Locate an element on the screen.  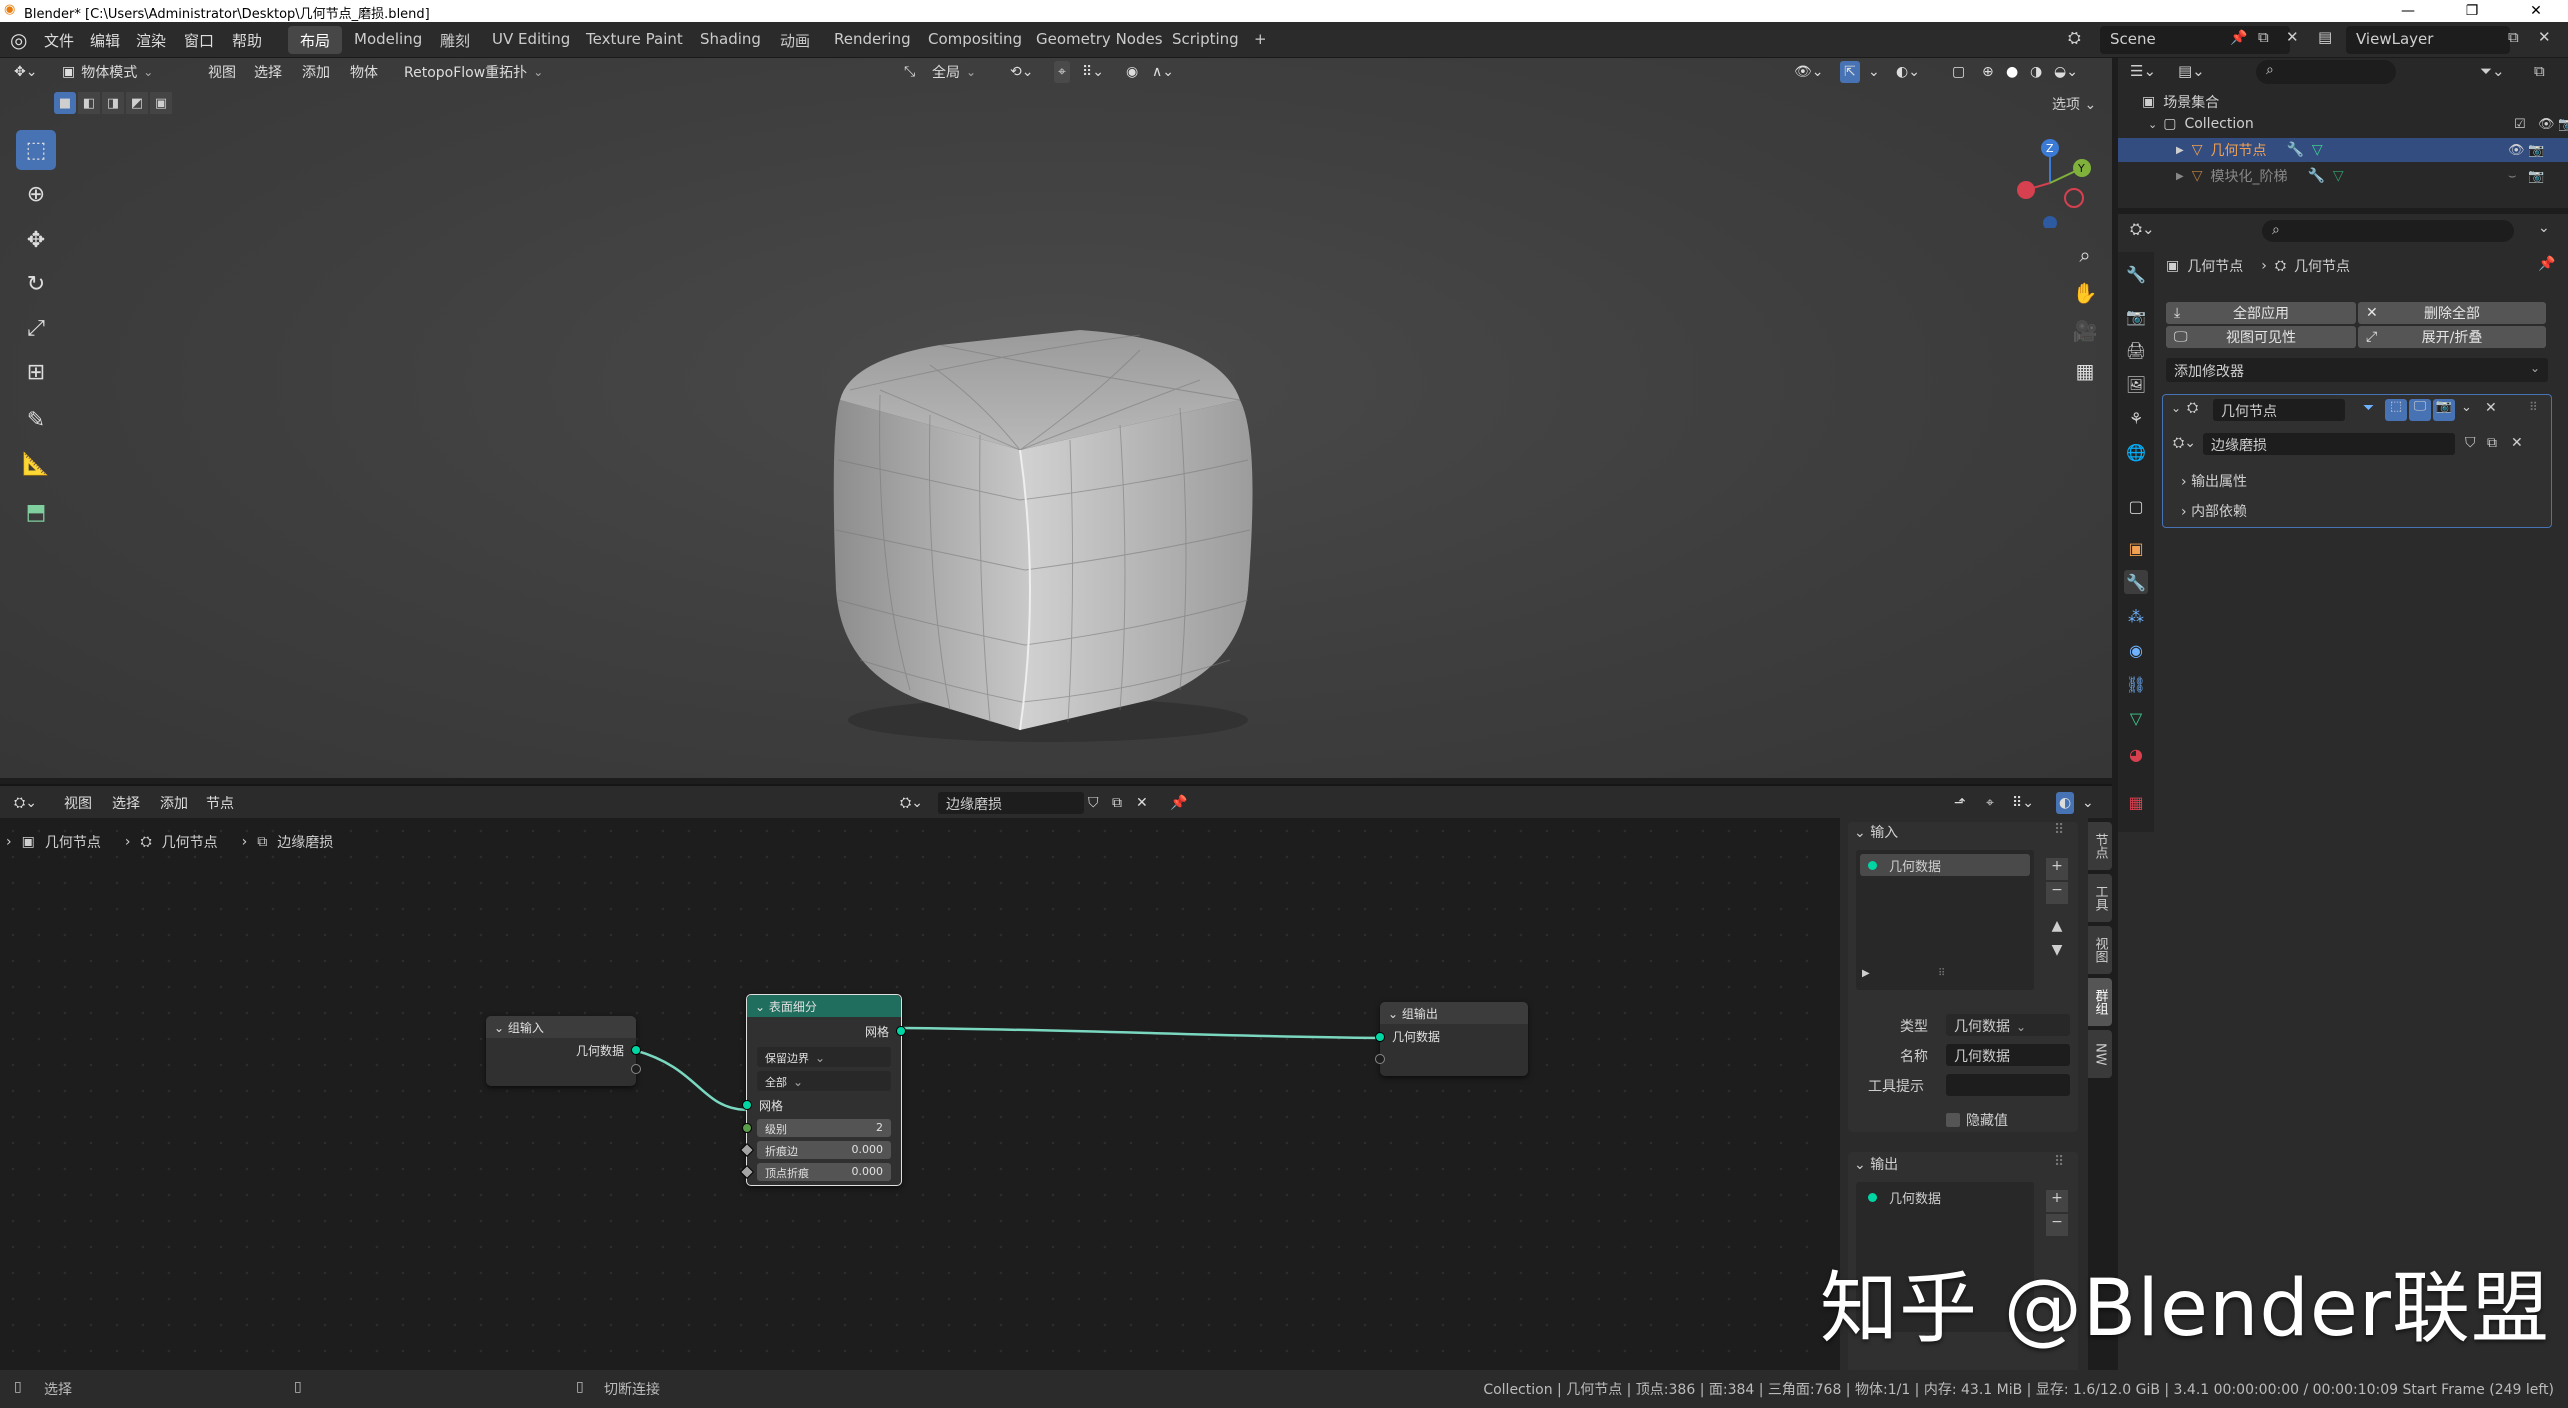
scene-tab-icon: ⚘ is located at coordinates (2136, 418).